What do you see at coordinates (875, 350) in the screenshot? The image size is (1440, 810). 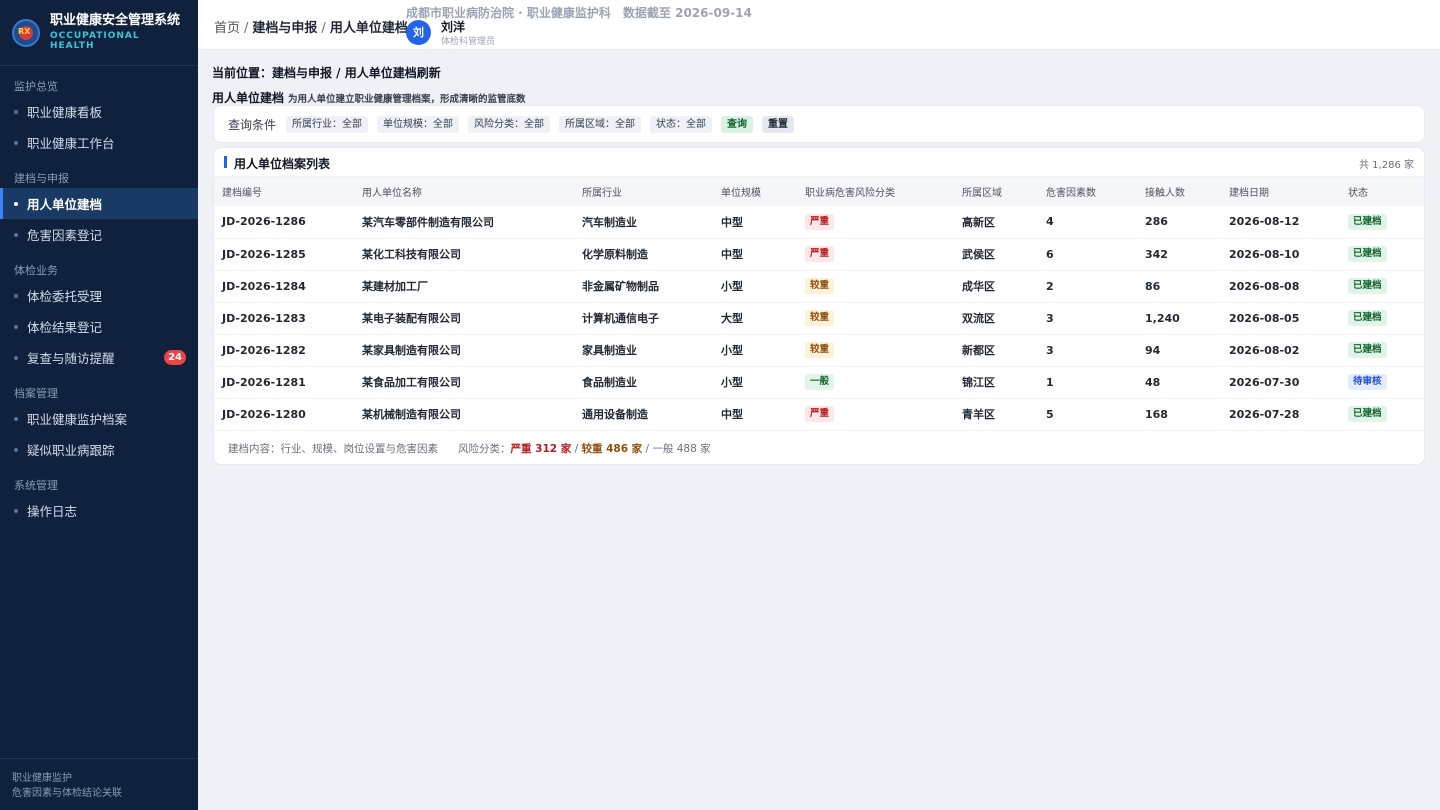 I see `cell-risk: 较重` at bounding box center [875, 350].